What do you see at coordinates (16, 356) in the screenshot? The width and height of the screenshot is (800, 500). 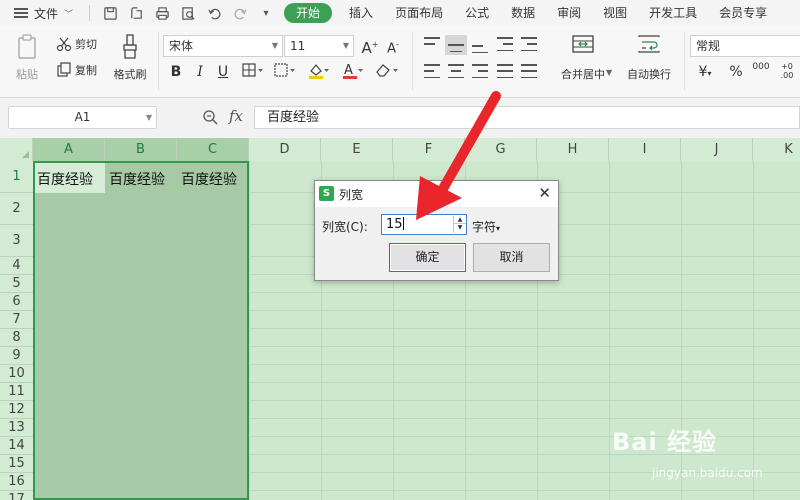 I see `row-header-9: 9` at bounding box center [16, 356].